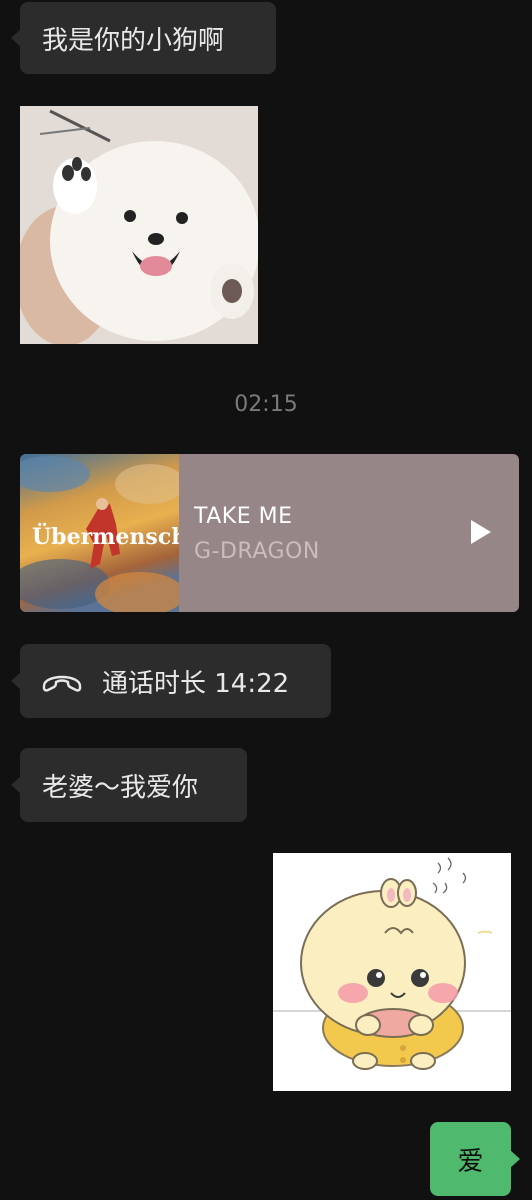 This screenshot has width=532, height=1200. I want to click on message-text: 我是你的小狗啊, so click(133, 40).